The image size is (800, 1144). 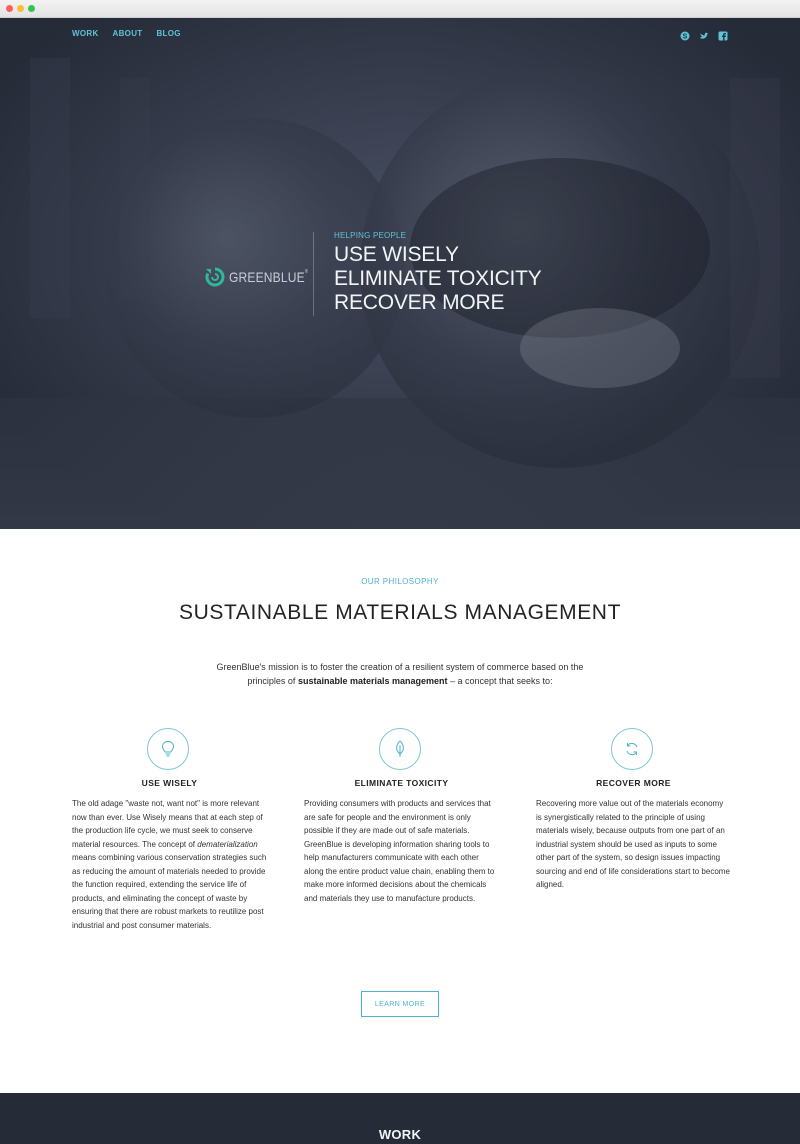 What do you see at coordinates (438, 278) in the screenshot?
I see `hero-line-2: ELIMINATE TOXICITY` at bounding box center [438, 278].